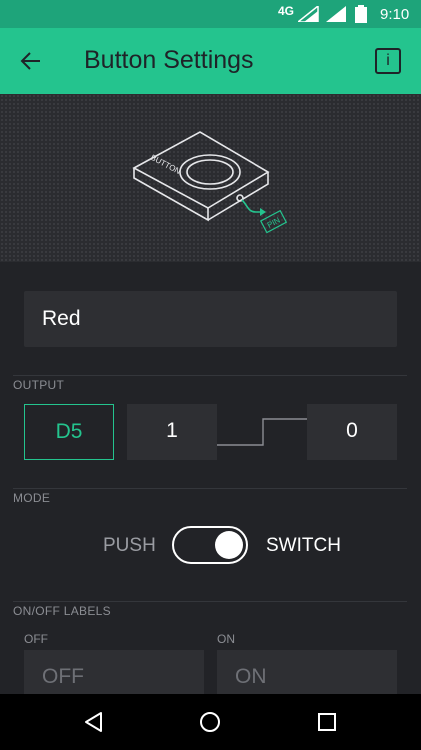 This screenshot has width=421, height=750. I want to click on network-type: 4G, so click(286, 11).